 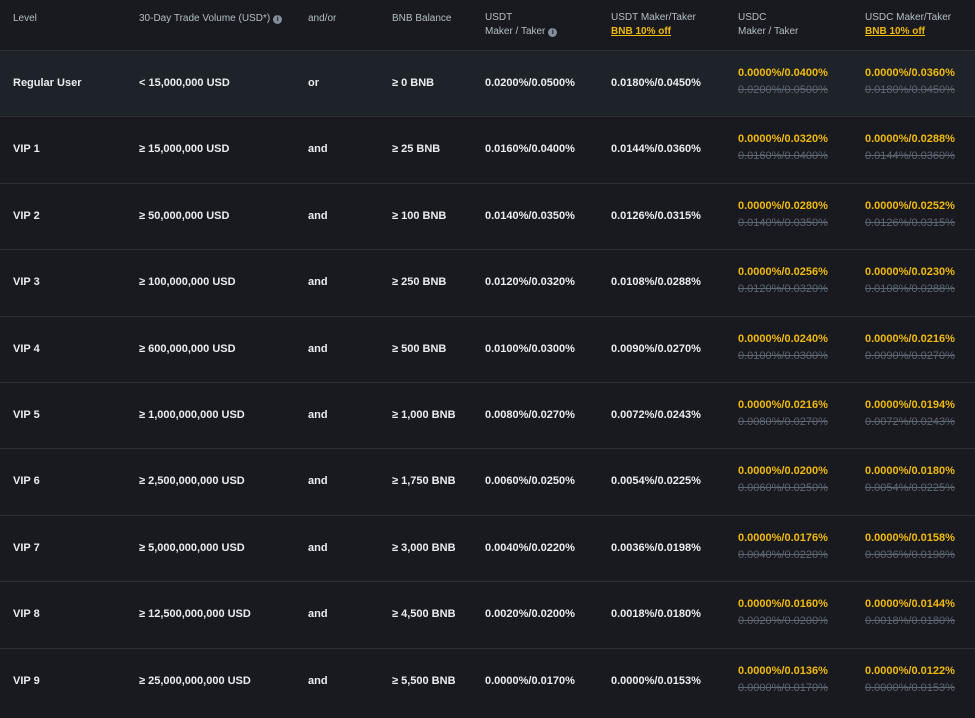 I want to click on usdc-fee-cell: 0.0000%/0.0160% 0.0020%/0.0200%, so click(x=783, y=613).